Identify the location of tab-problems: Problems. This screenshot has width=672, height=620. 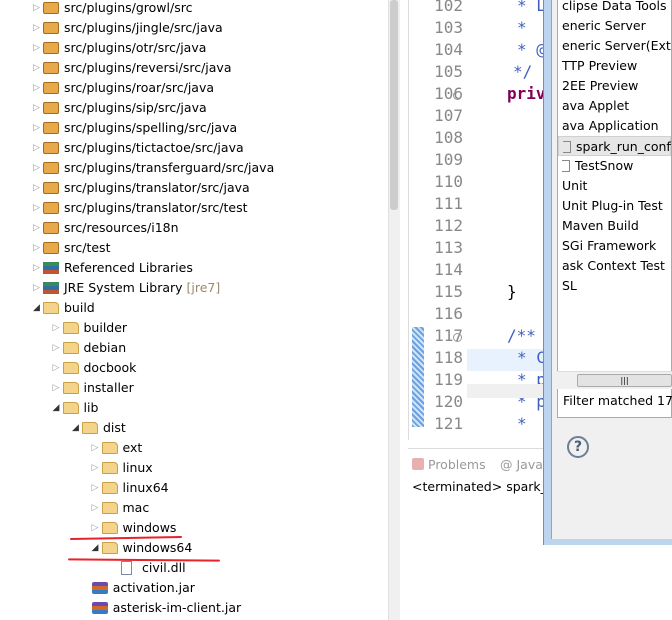
(449, 464).